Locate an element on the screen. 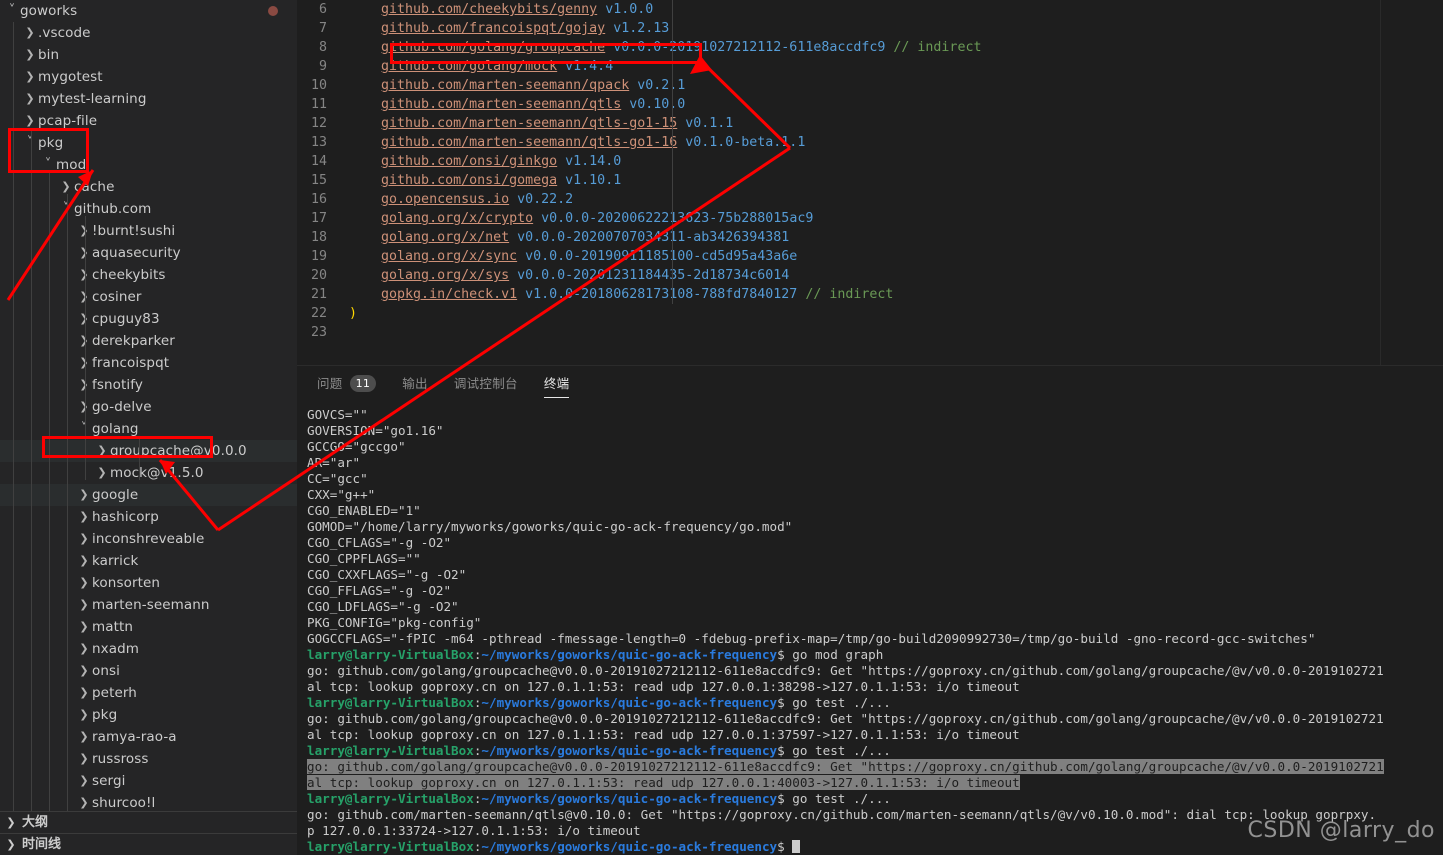 The width and height of the screenshot is (1443, 855). tree-item-google: ❯ google is located at coordinates (148, 495).